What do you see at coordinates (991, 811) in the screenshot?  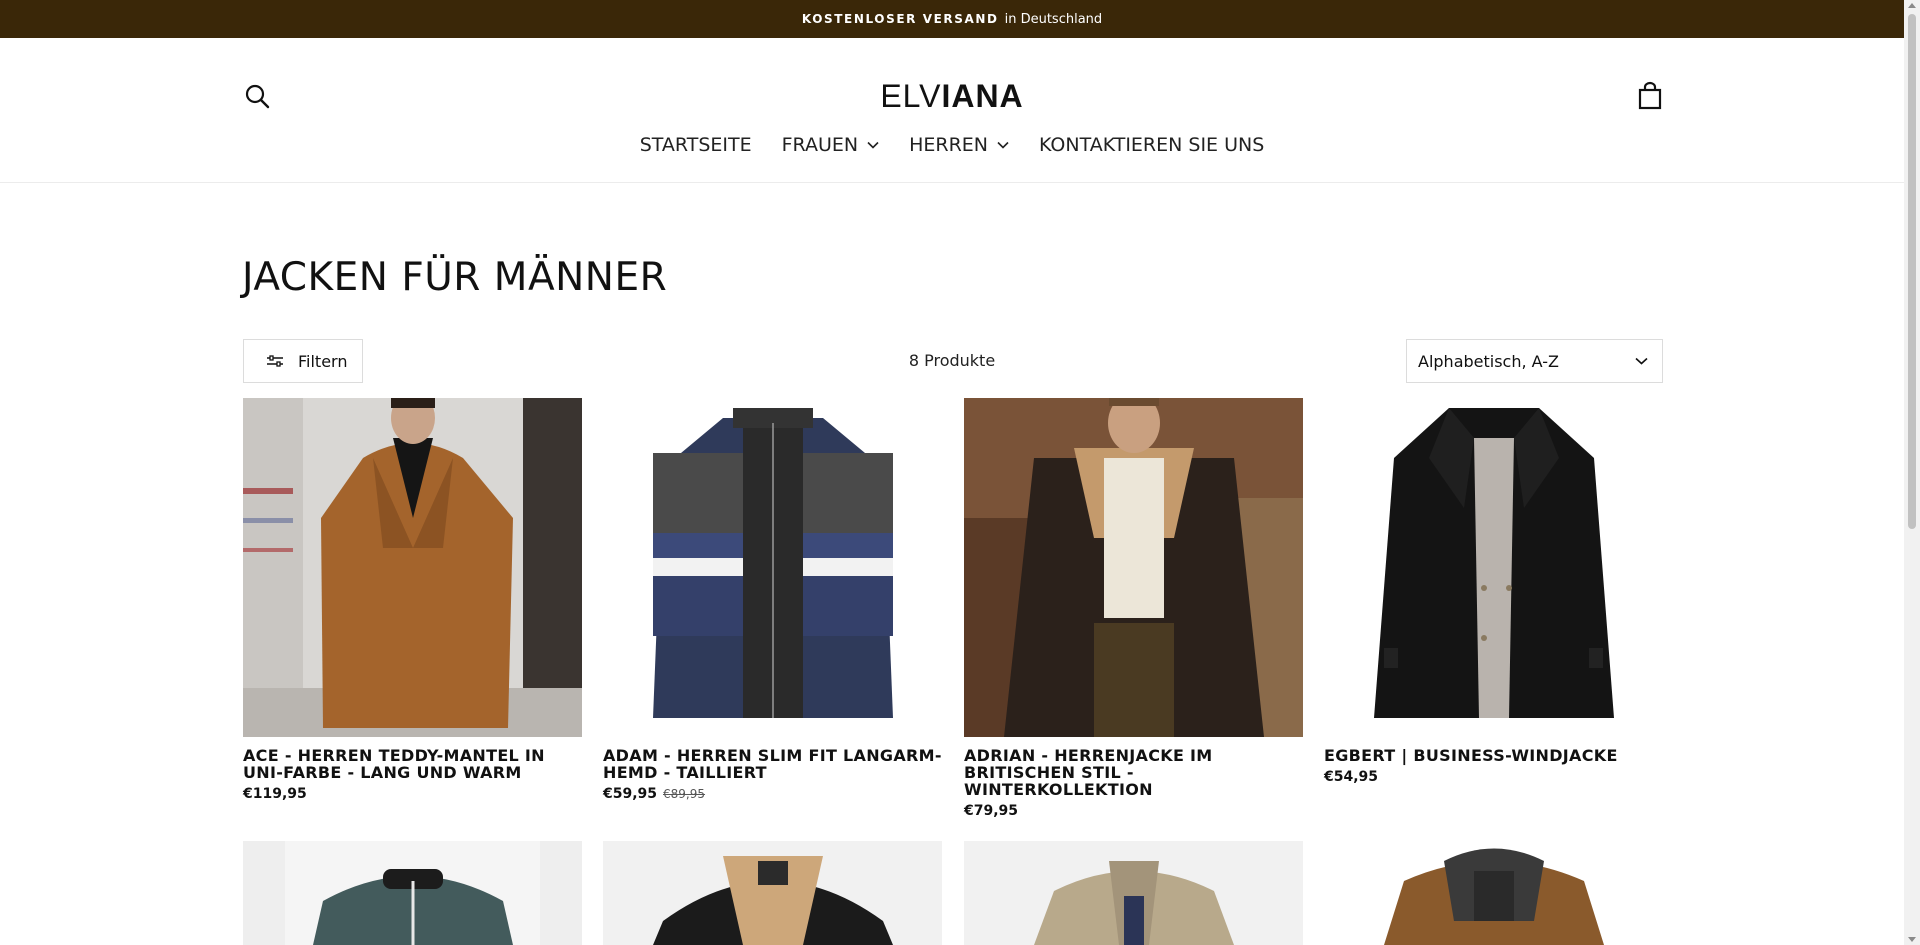 I see `price-current: €79,95` at bounding box center [991, 811].